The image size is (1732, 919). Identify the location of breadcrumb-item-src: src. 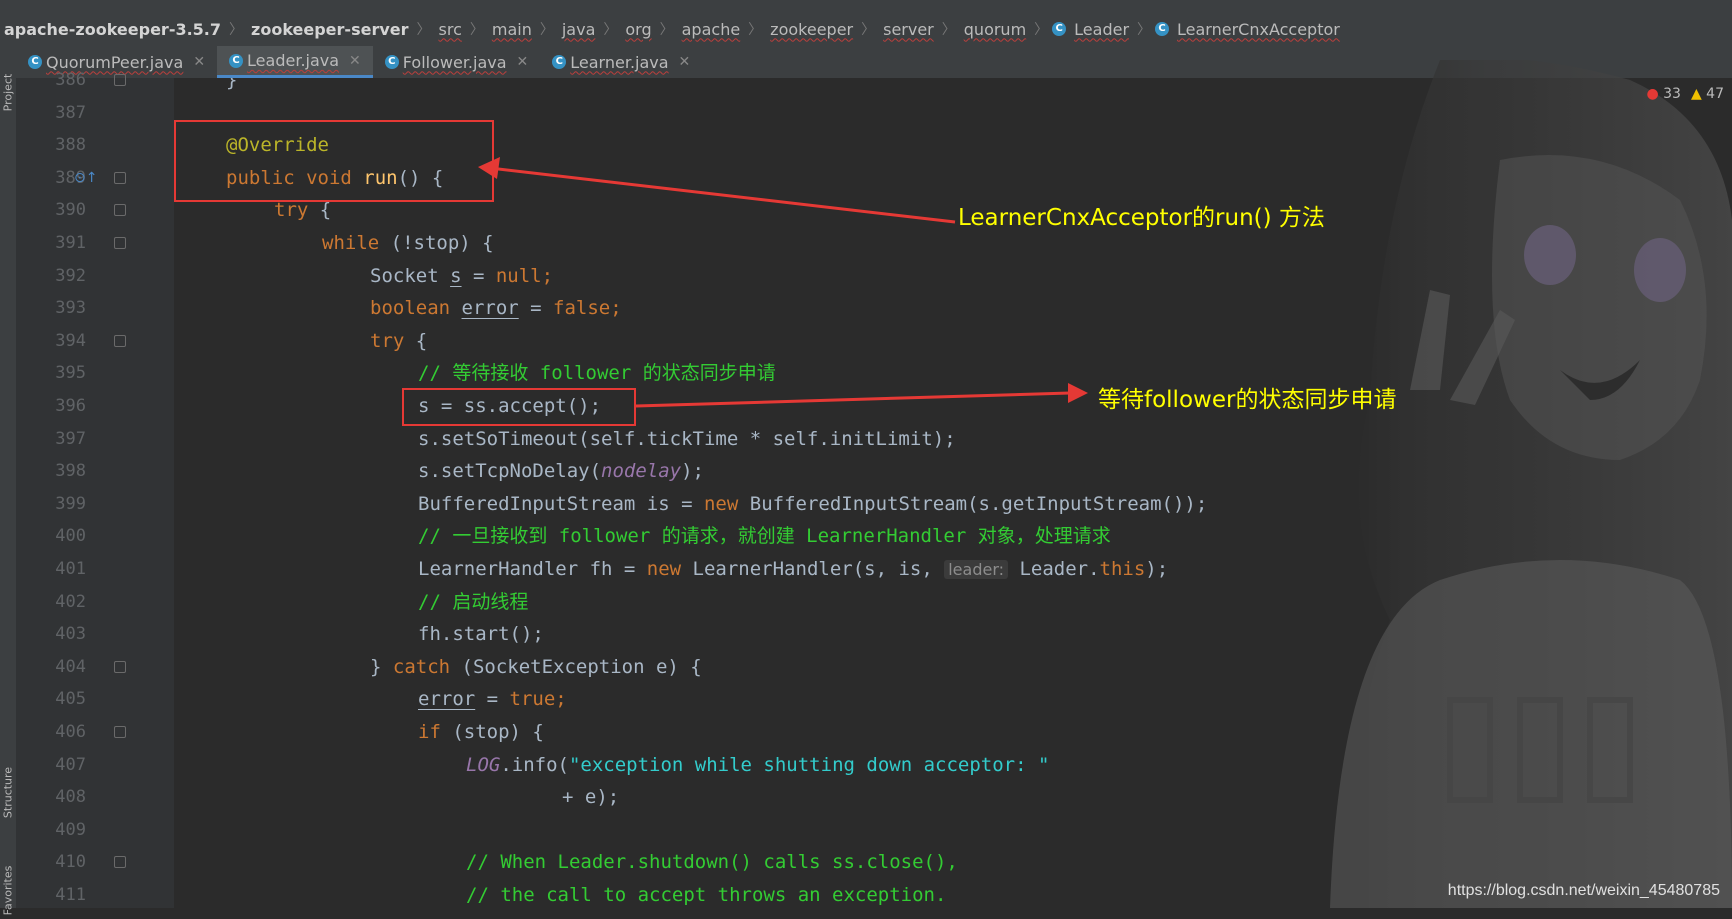
(450, 29).